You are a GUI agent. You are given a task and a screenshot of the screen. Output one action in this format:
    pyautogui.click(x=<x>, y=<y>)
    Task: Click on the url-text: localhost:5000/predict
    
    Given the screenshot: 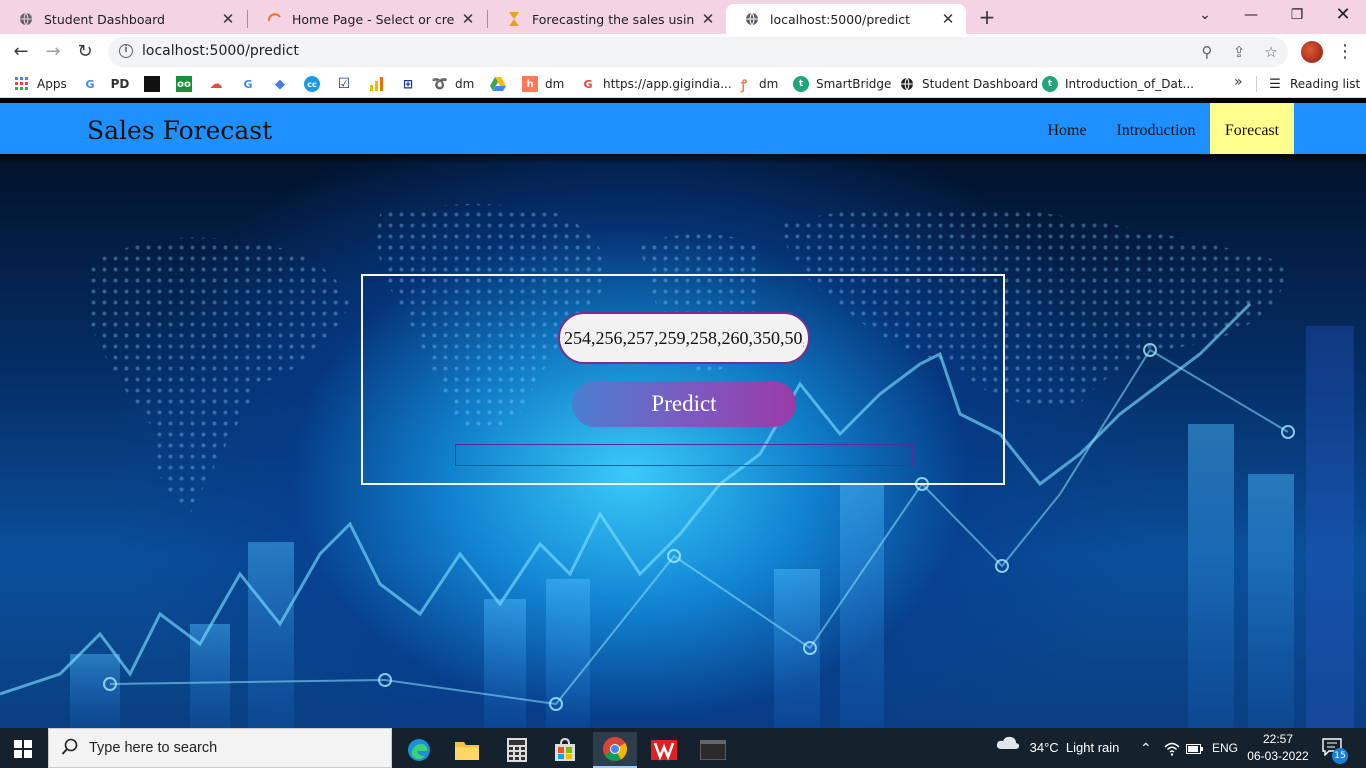 What is the action you would take?
    pyautogui.click(x=220, y=51)
    